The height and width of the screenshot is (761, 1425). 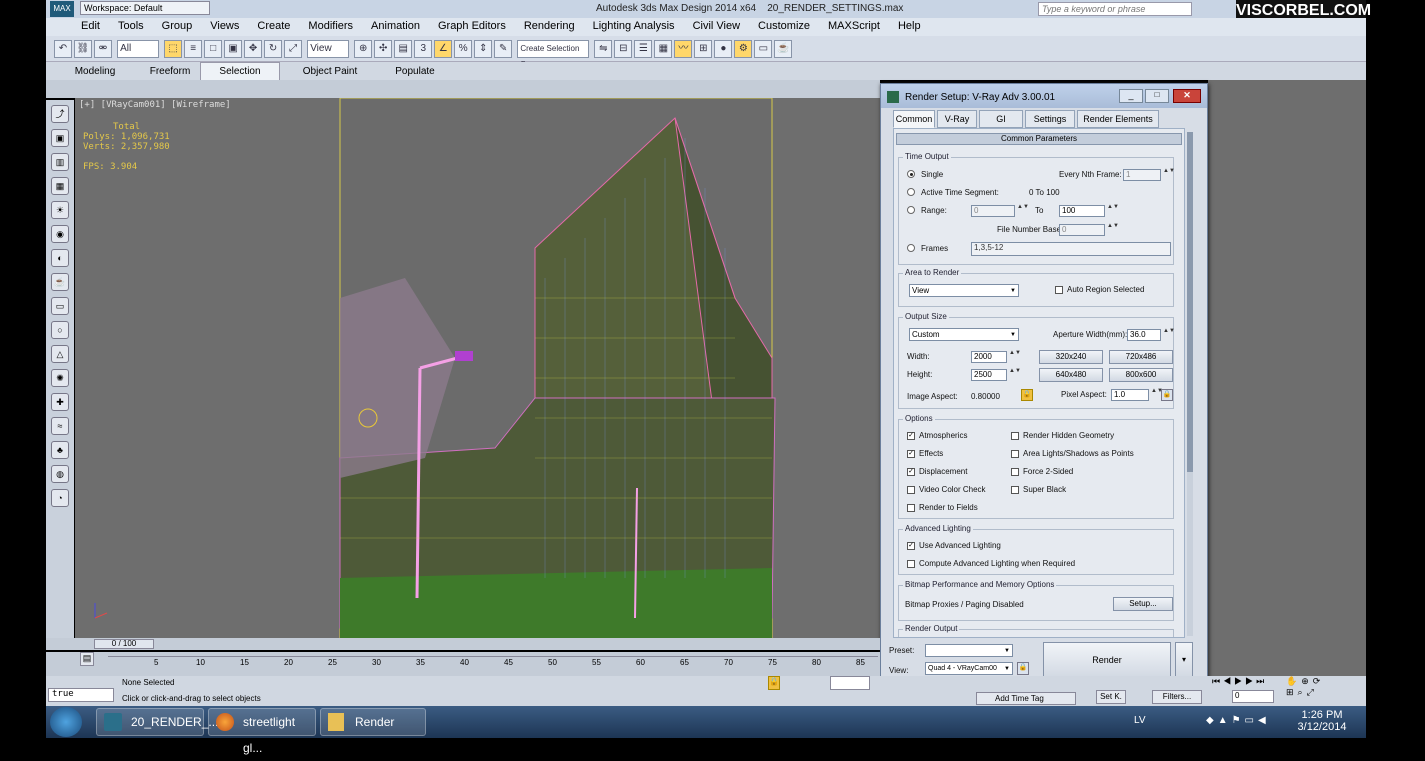 What do you see at coordinates (663, 49) in the screenshot?
I see `graphite-icon: ▦` at bounding box center [663, 49].